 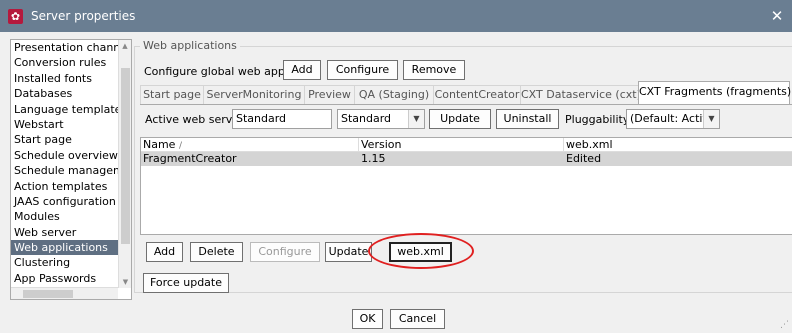 What do you see at coordinates (64, 93) in the screenshot?
I see `sidebar-item-databases: Databases` at bounding box center [64, 93].